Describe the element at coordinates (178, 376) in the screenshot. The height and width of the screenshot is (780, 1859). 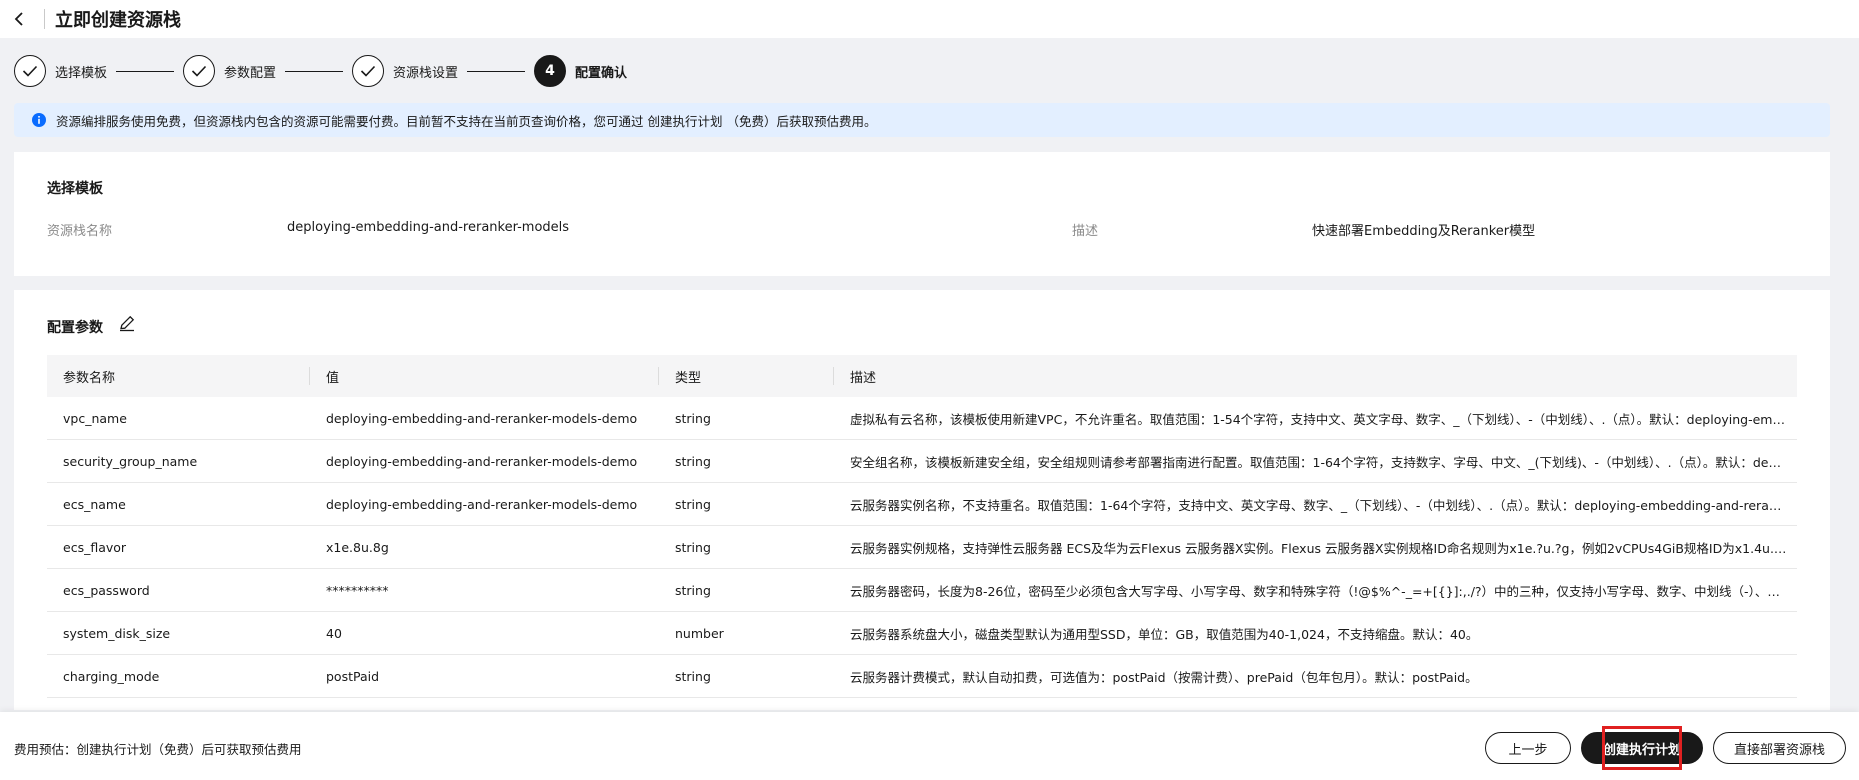
I see `col-header-name: 参数名称` at that location.